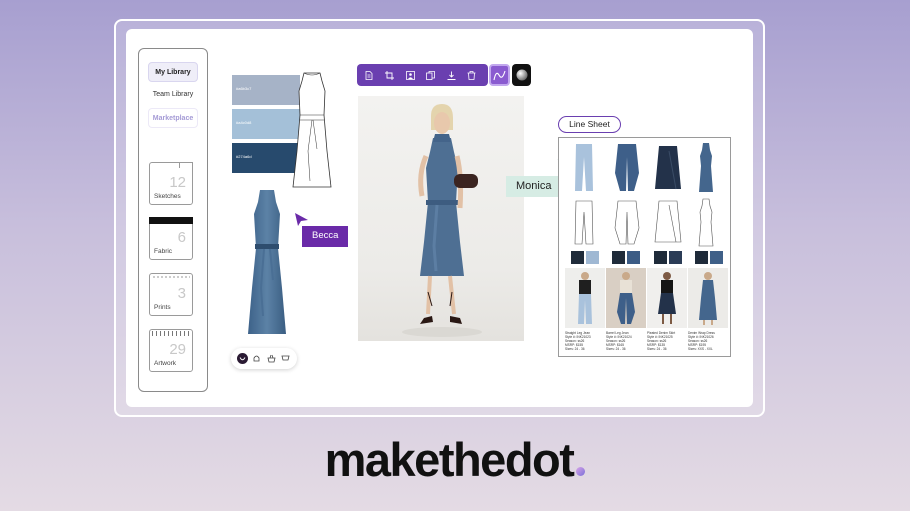  I want to click on material-tool-button, so click(521, 75).